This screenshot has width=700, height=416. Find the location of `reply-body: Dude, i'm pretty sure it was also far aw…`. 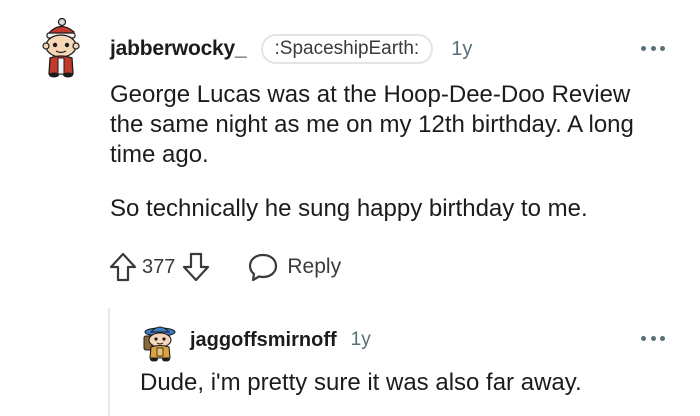

reply-body: Dude, i'm pretty sure it was also far aw… is located at coordinates (361, 382).